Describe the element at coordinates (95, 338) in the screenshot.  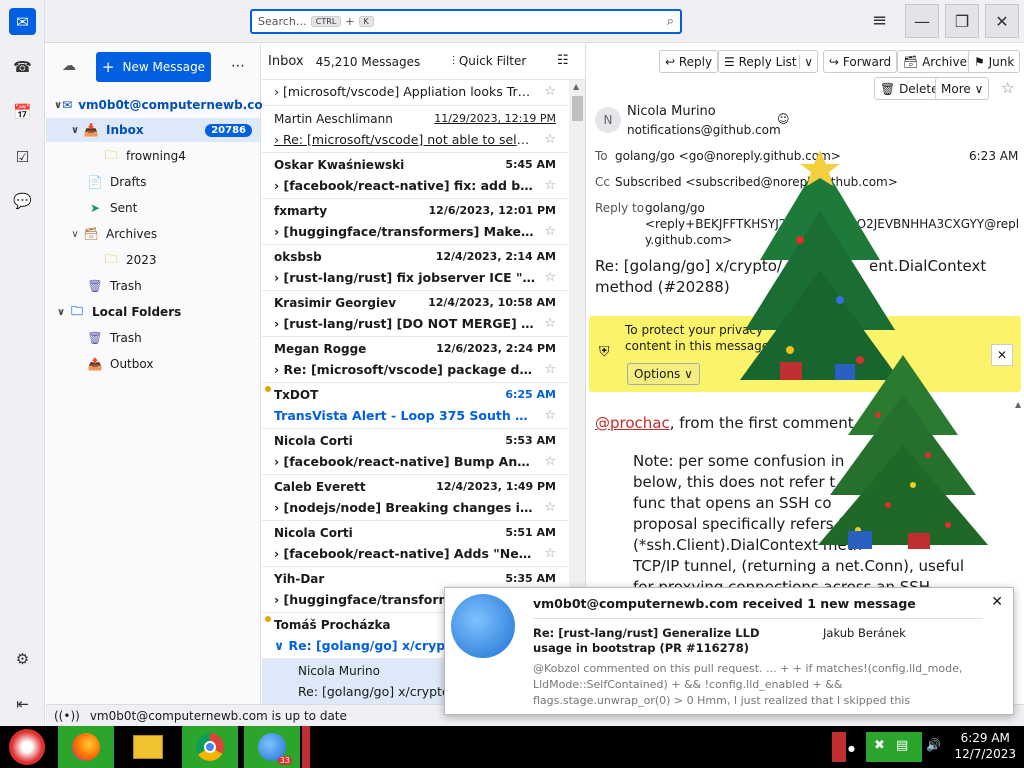
I see `trash-icon: 🗑` at that location.